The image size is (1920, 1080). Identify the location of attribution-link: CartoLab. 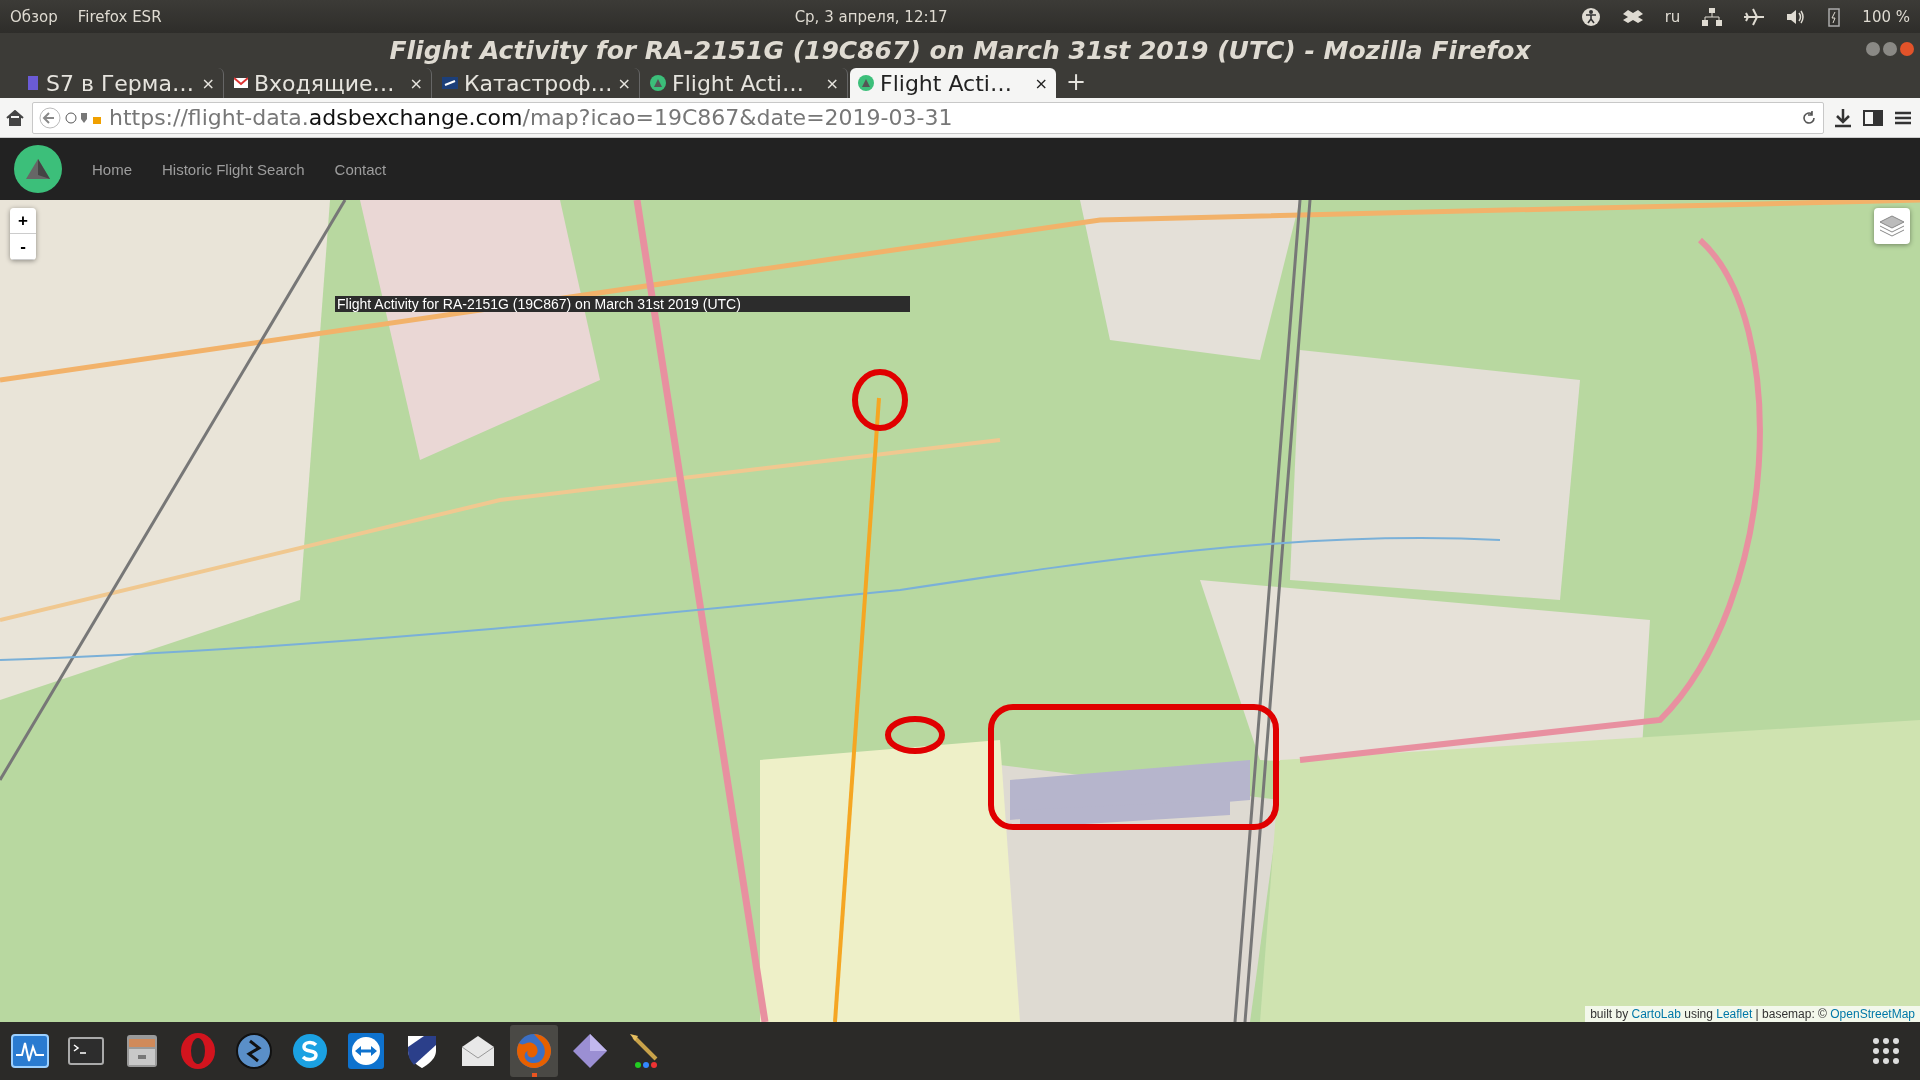
(1656, 1014).